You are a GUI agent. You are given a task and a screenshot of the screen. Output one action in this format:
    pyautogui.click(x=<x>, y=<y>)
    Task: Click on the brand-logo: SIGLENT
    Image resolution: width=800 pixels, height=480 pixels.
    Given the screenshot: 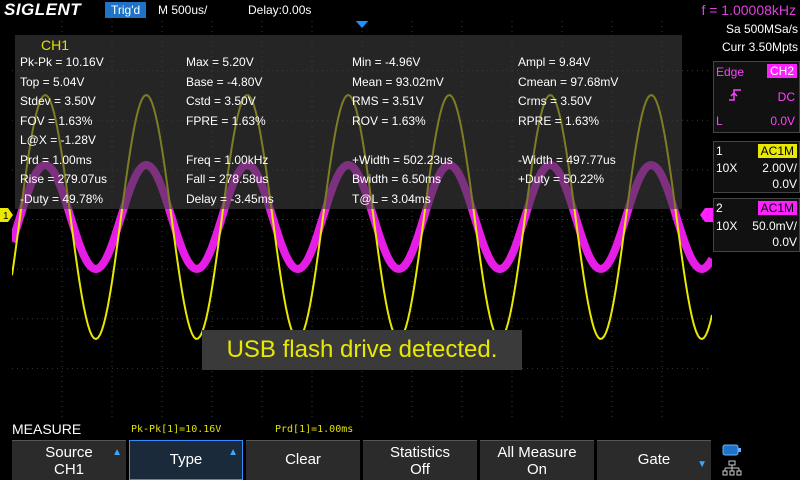 What is the action you would take?
    pyautogui.click(x=43, y=9)
    